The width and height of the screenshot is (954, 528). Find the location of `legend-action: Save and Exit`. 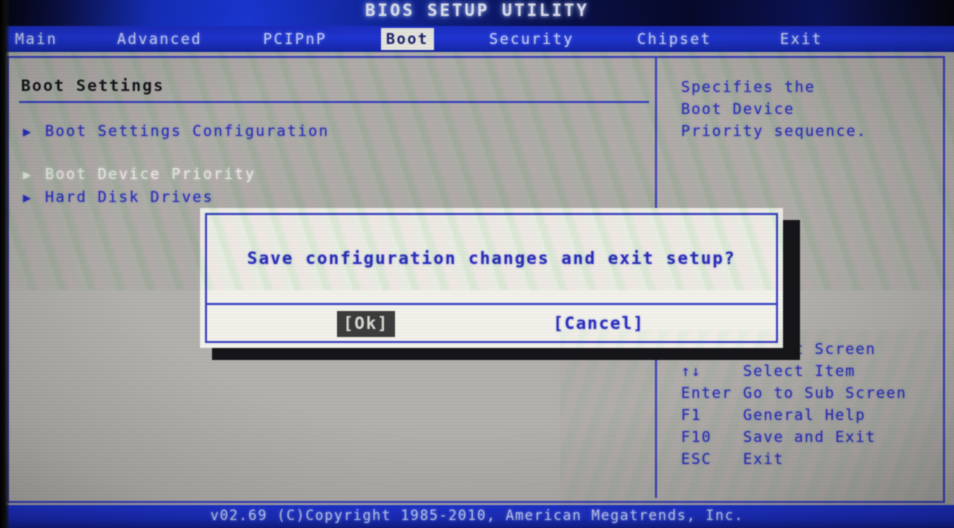

legend-action: Save and Exit is located at coordinates (809, 437).